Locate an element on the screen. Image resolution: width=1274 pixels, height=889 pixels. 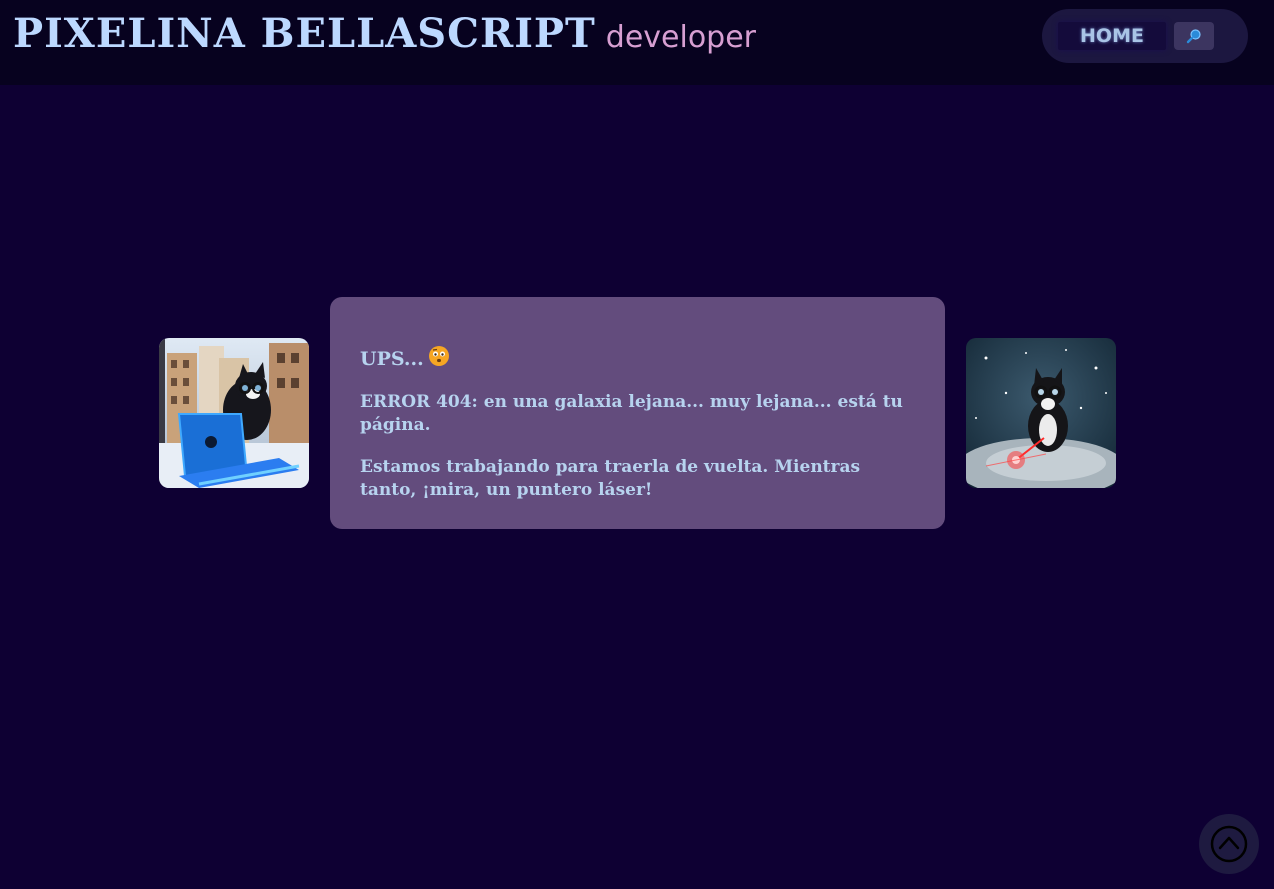
scroll-to-top-button is located at coordinates (1229, 844).